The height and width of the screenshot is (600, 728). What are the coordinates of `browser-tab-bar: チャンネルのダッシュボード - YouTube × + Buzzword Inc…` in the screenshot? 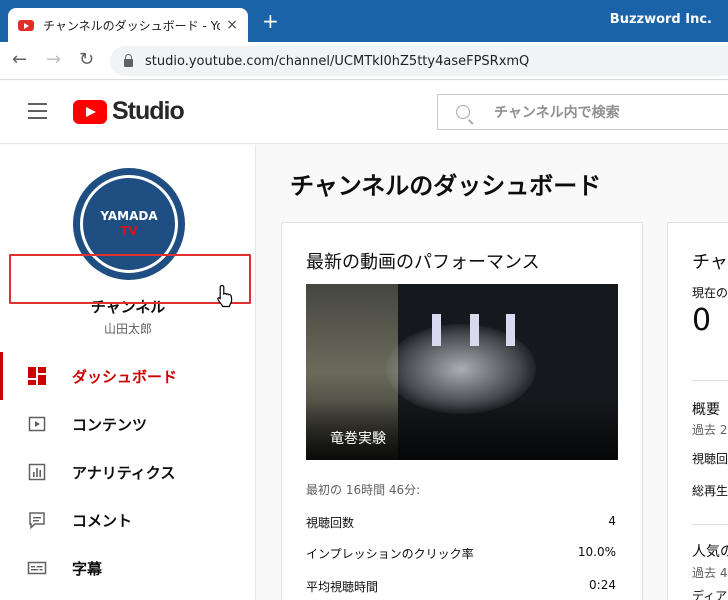 It's located at (364, 21).